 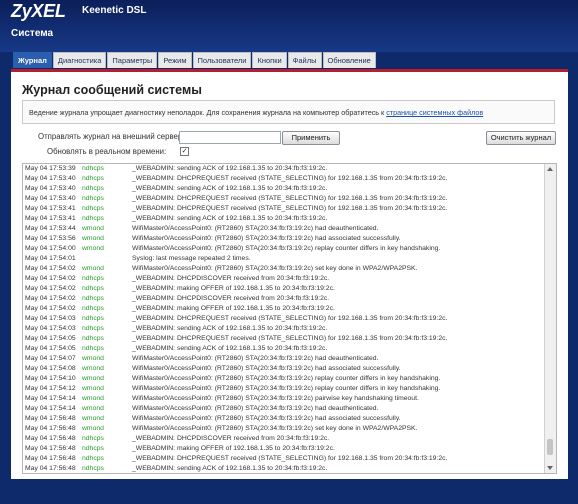 What do you see at coordinates (230, 137) in the screenshot?
I see `remote-server-input` at bounding box center [230, 137].